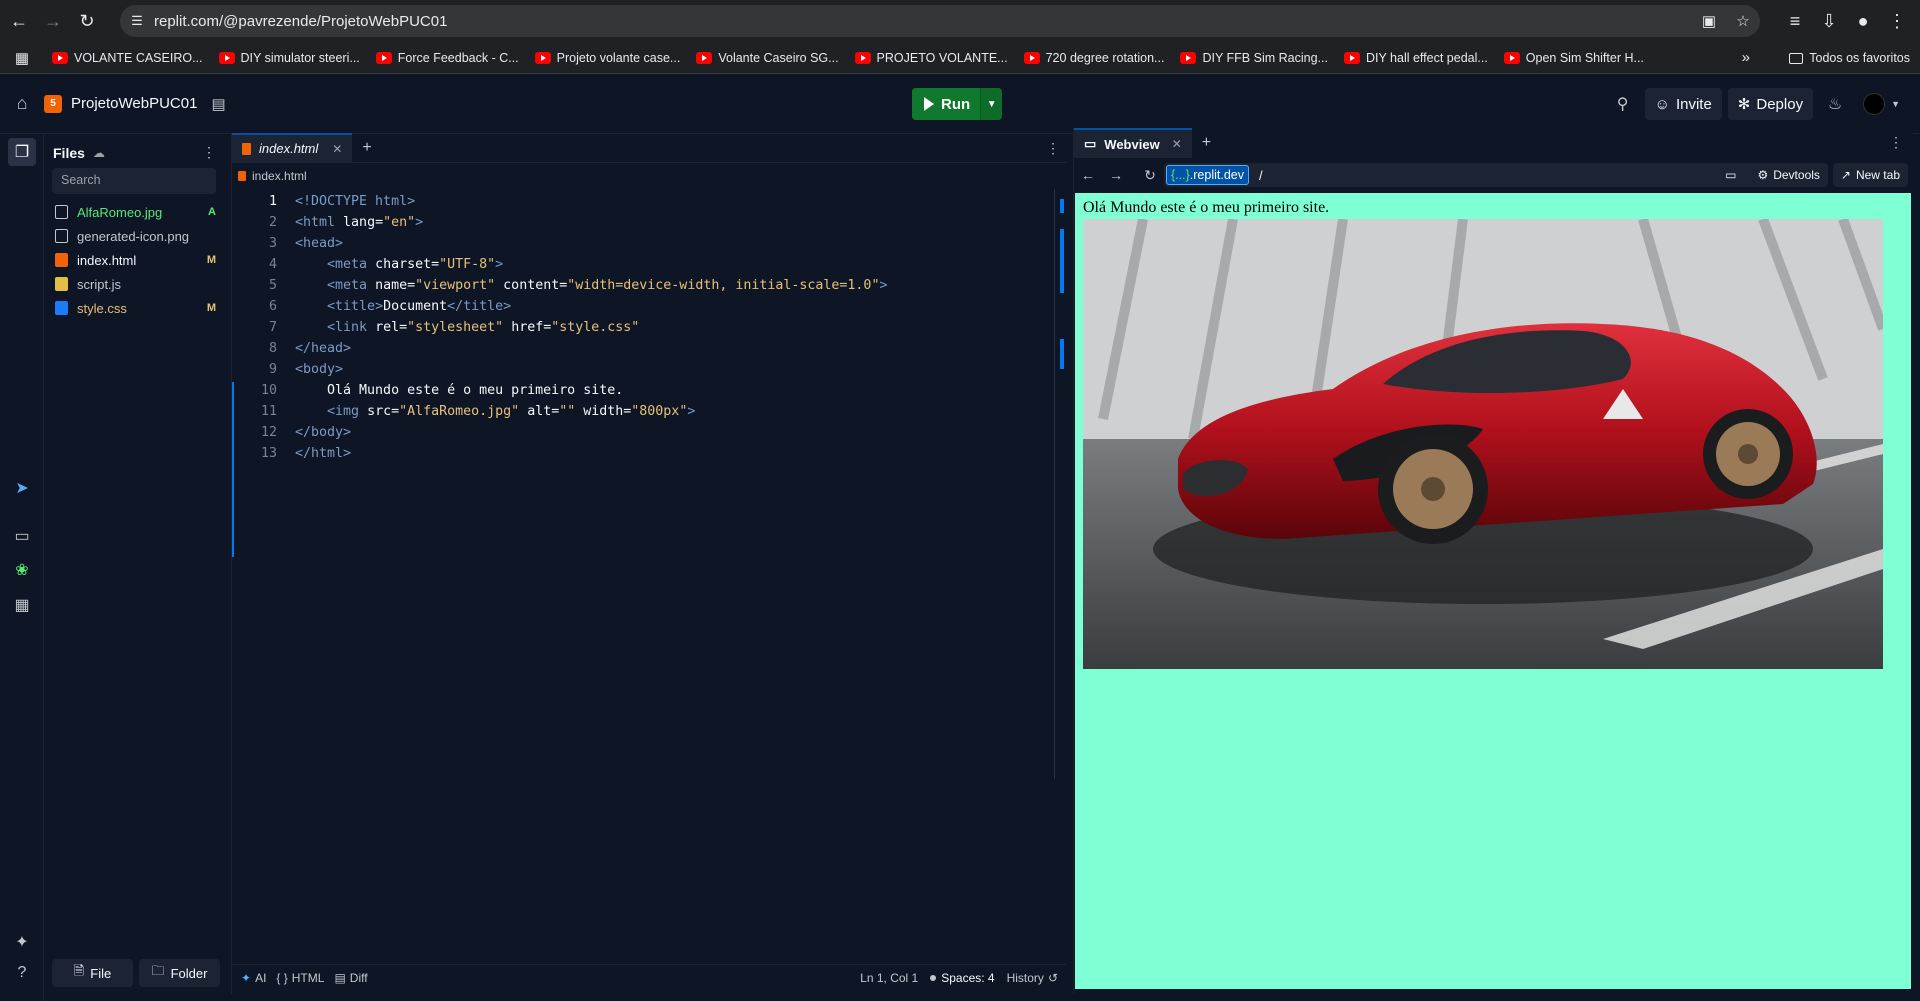 This screenshot has height=1001, width=1920. I want to click on file-item: script.js, so click(135, 284).